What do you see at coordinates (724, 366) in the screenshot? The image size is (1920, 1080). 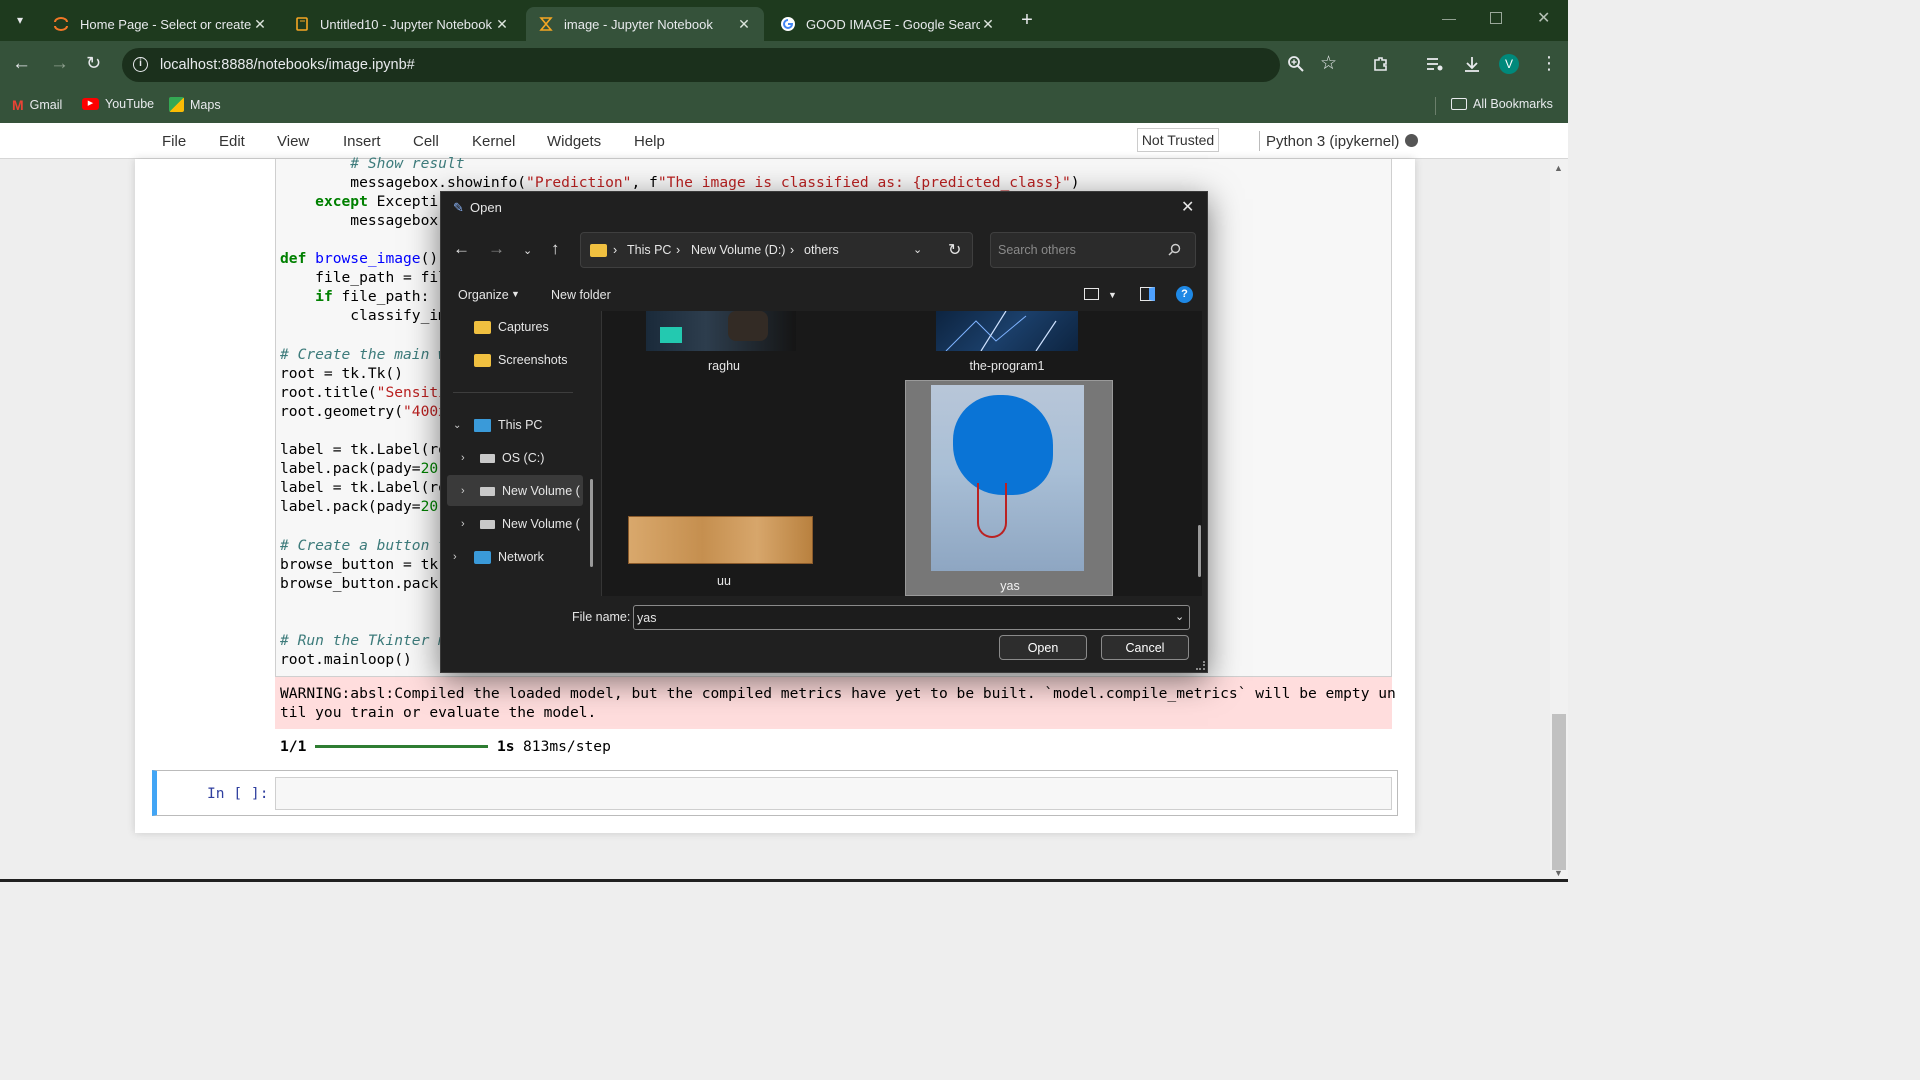 I see `file-name: raghu` at bounding box center [724, 366].